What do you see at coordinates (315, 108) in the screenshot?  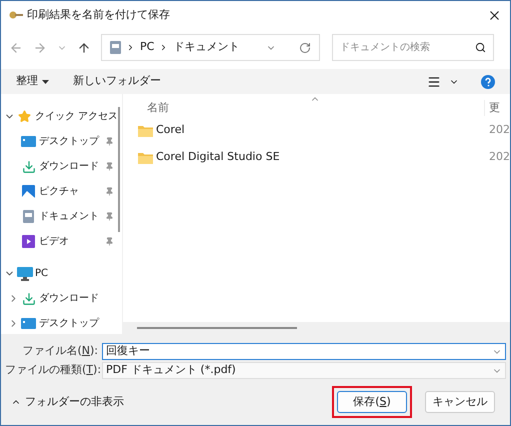 I see `column-header: 名前` at bounding box center [315, 108].